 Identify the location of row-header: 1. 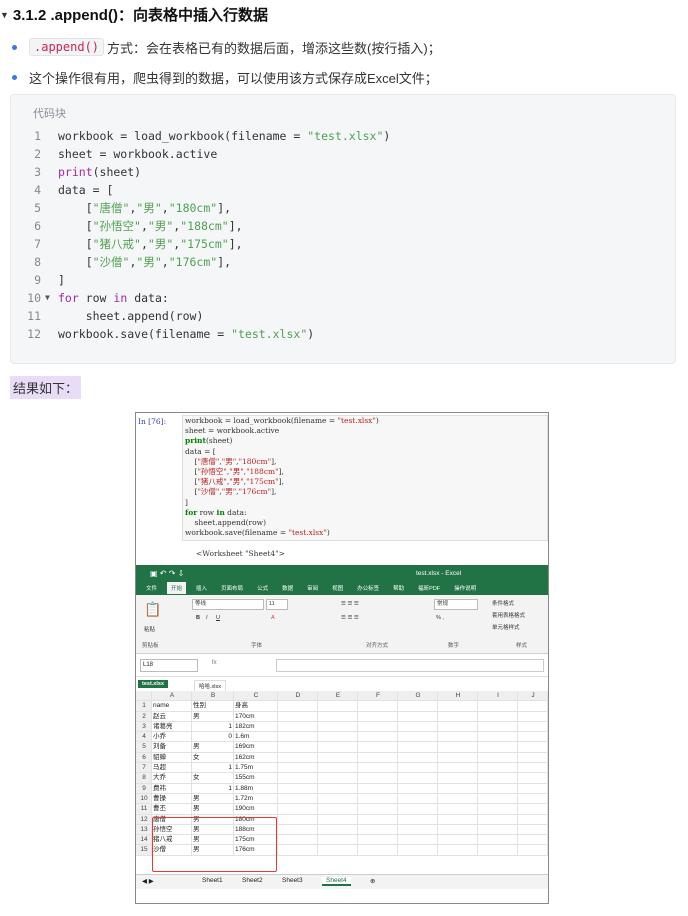
(144, 706).